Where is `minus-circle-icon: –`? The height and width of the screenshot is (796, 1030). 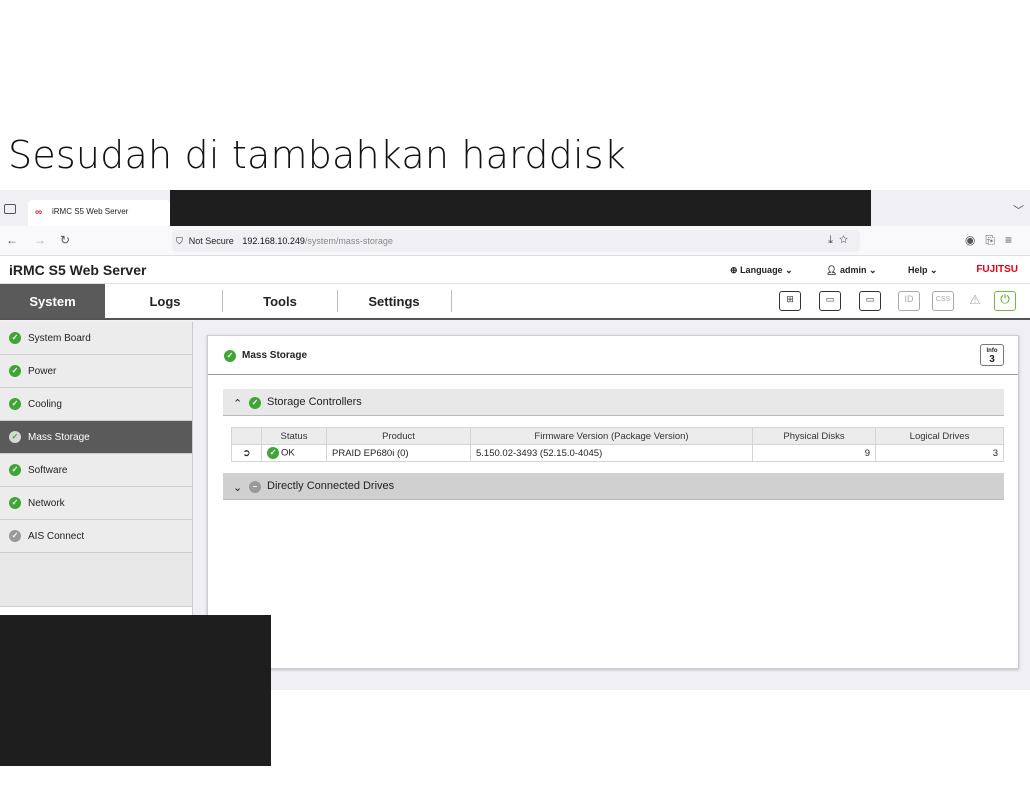
minus-circle-icon: – is located at coordinates (255, 487).